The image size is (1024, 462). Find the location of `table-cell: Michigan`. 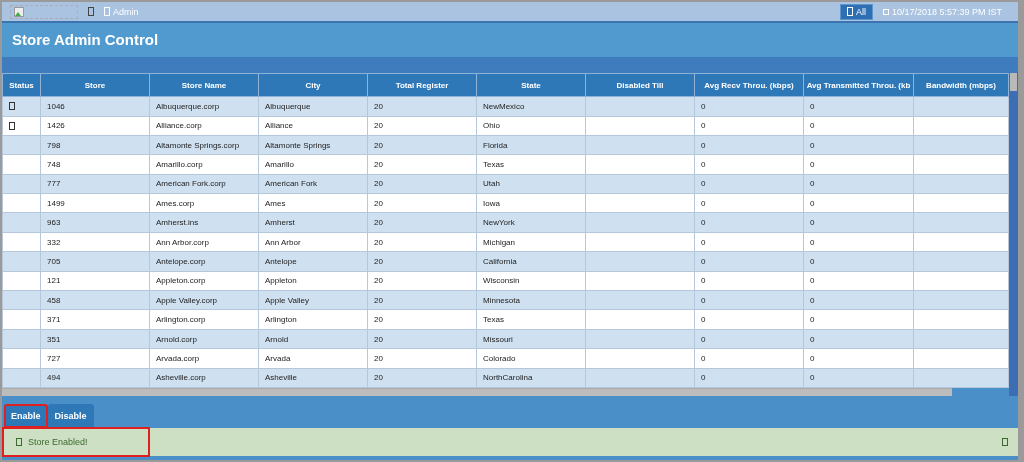

table-cell: Michigan is located at coordinates (499, 242).